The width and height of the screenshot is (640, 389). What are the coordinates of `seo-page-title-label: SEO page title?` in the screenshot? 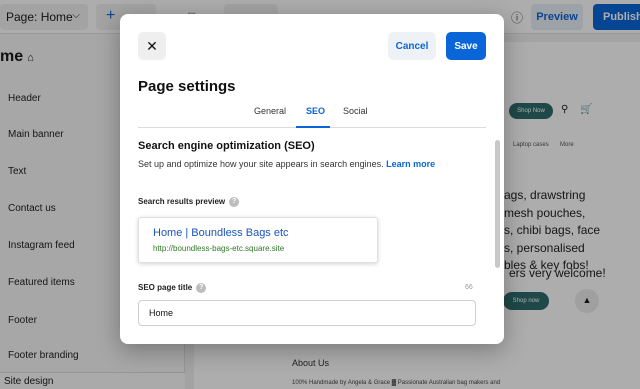 It's located at (172, 288).